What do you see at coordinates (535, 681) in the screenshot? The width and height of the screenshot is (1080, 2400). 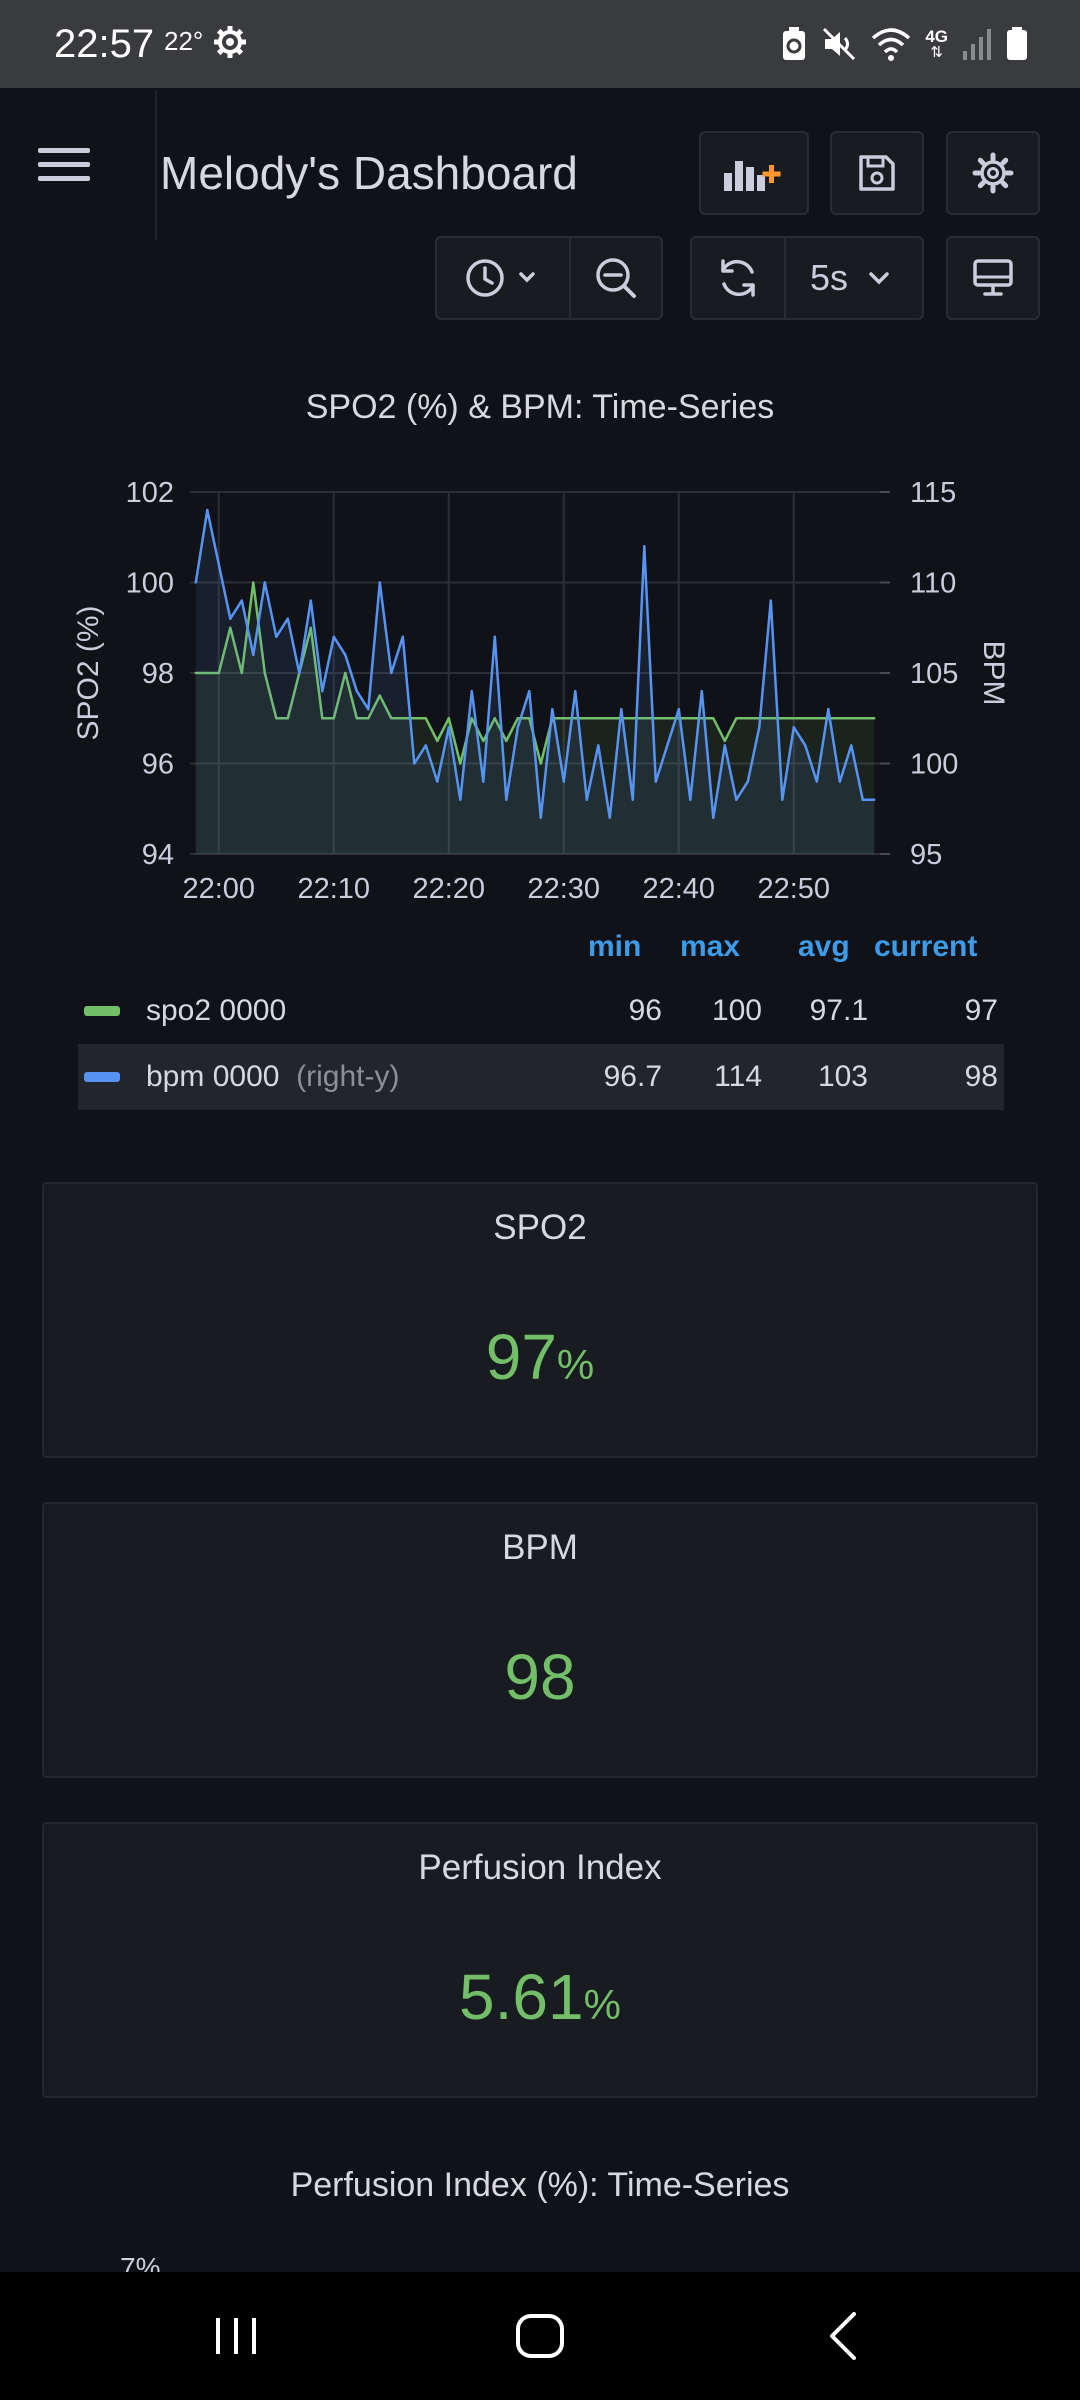 I see `chart-series` at bounding box center [535, 681].